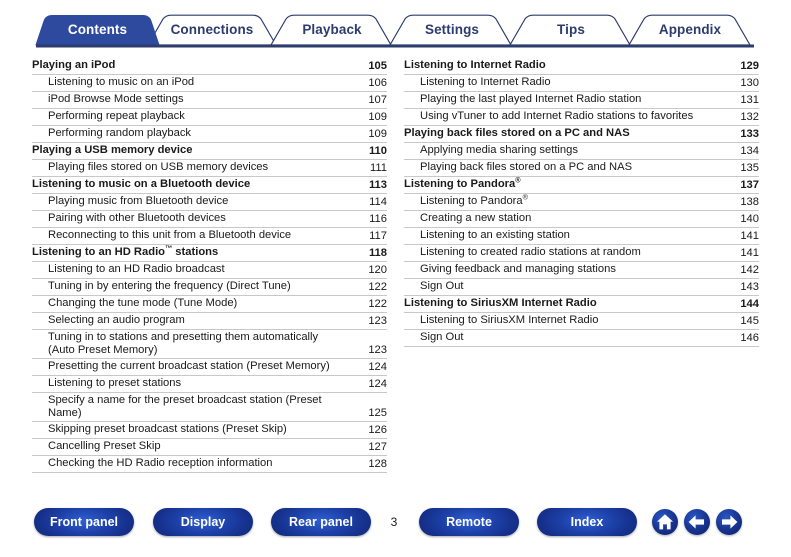 The height and width of the screenshot is (557, 791). Describe the element at coordinates (581, 83) in the screenshot. I see `toc-row: Listening to Internet Radio 130` at that location.